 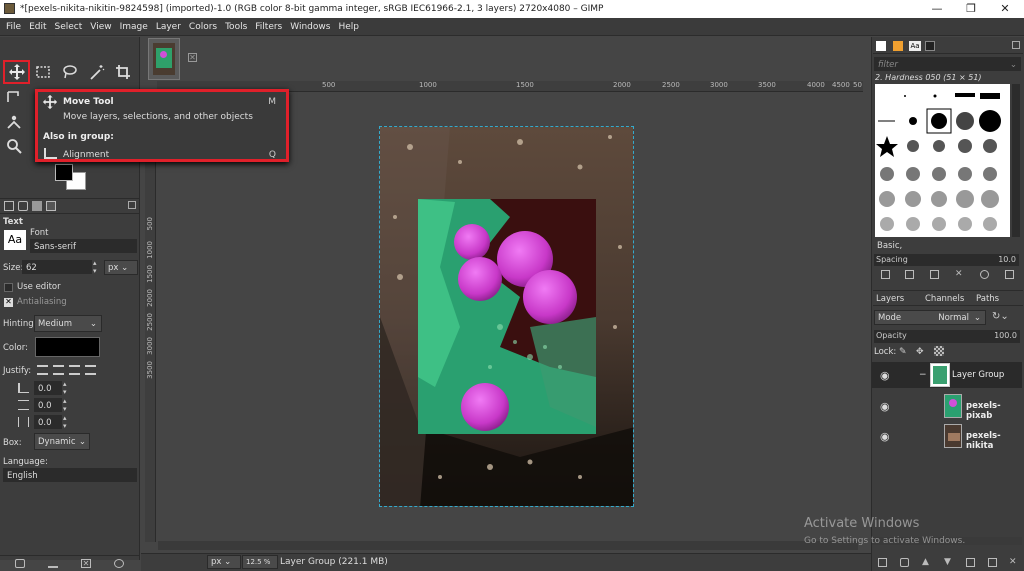 I want to click on layer-name: pexels-nikita, so click(x=994, y=441).